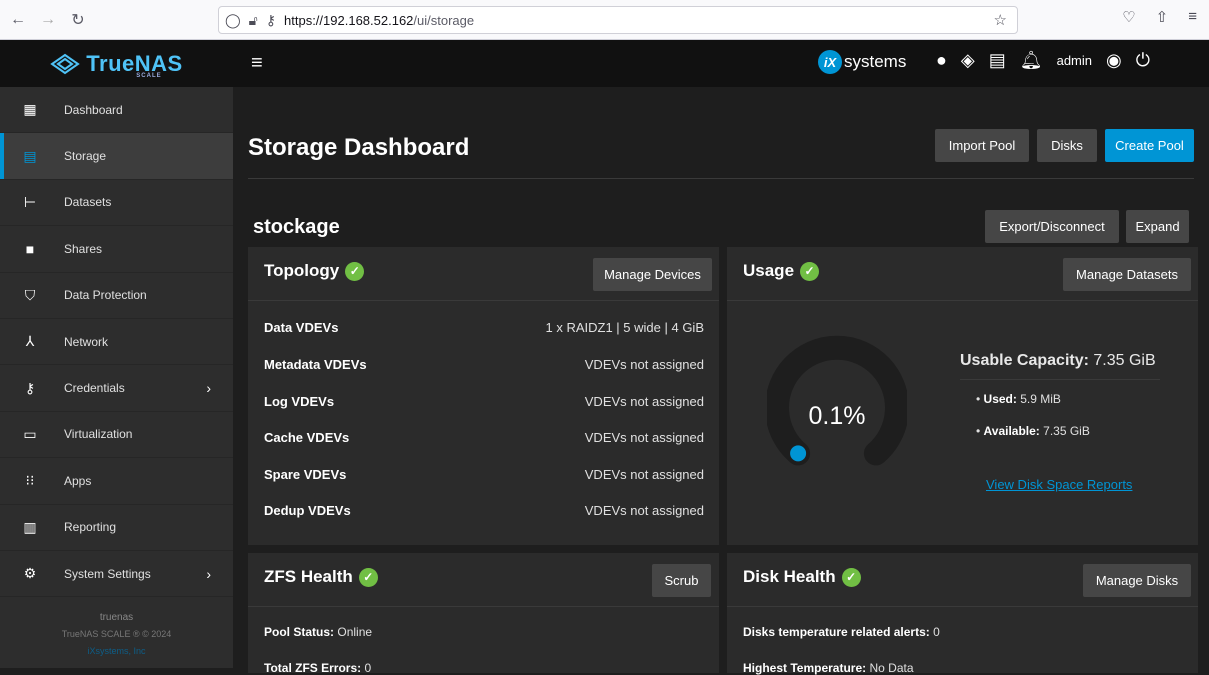 The image size is (1209, 675). Describe the element at coordinates (116, 618) in the screenshot. I see `hostname: truenas` at that location.